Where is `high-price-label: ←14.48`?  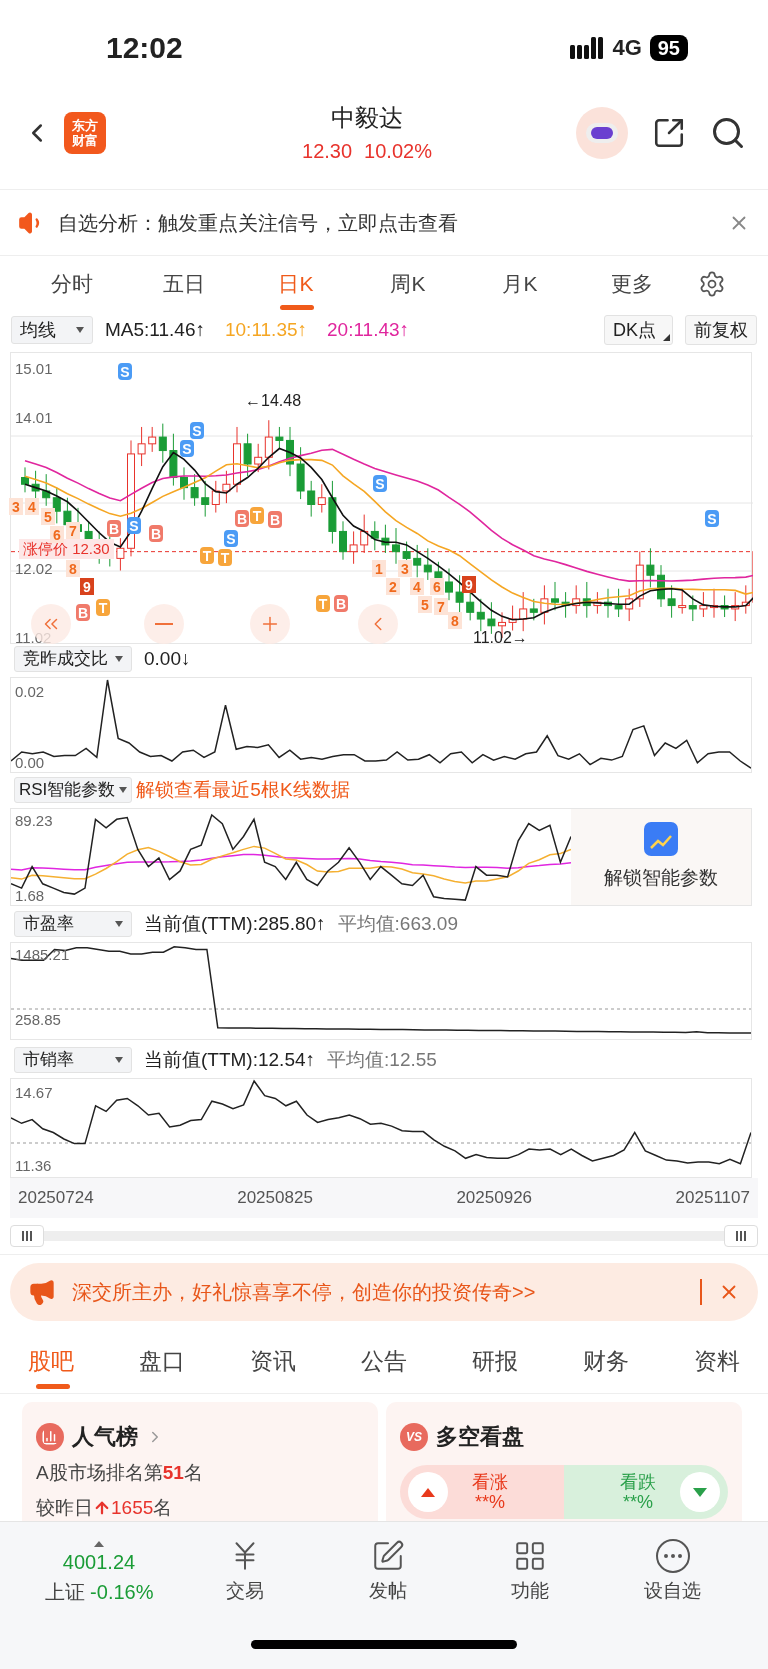 high-price-label: ←14.48 is located at coordinates (273, 401).